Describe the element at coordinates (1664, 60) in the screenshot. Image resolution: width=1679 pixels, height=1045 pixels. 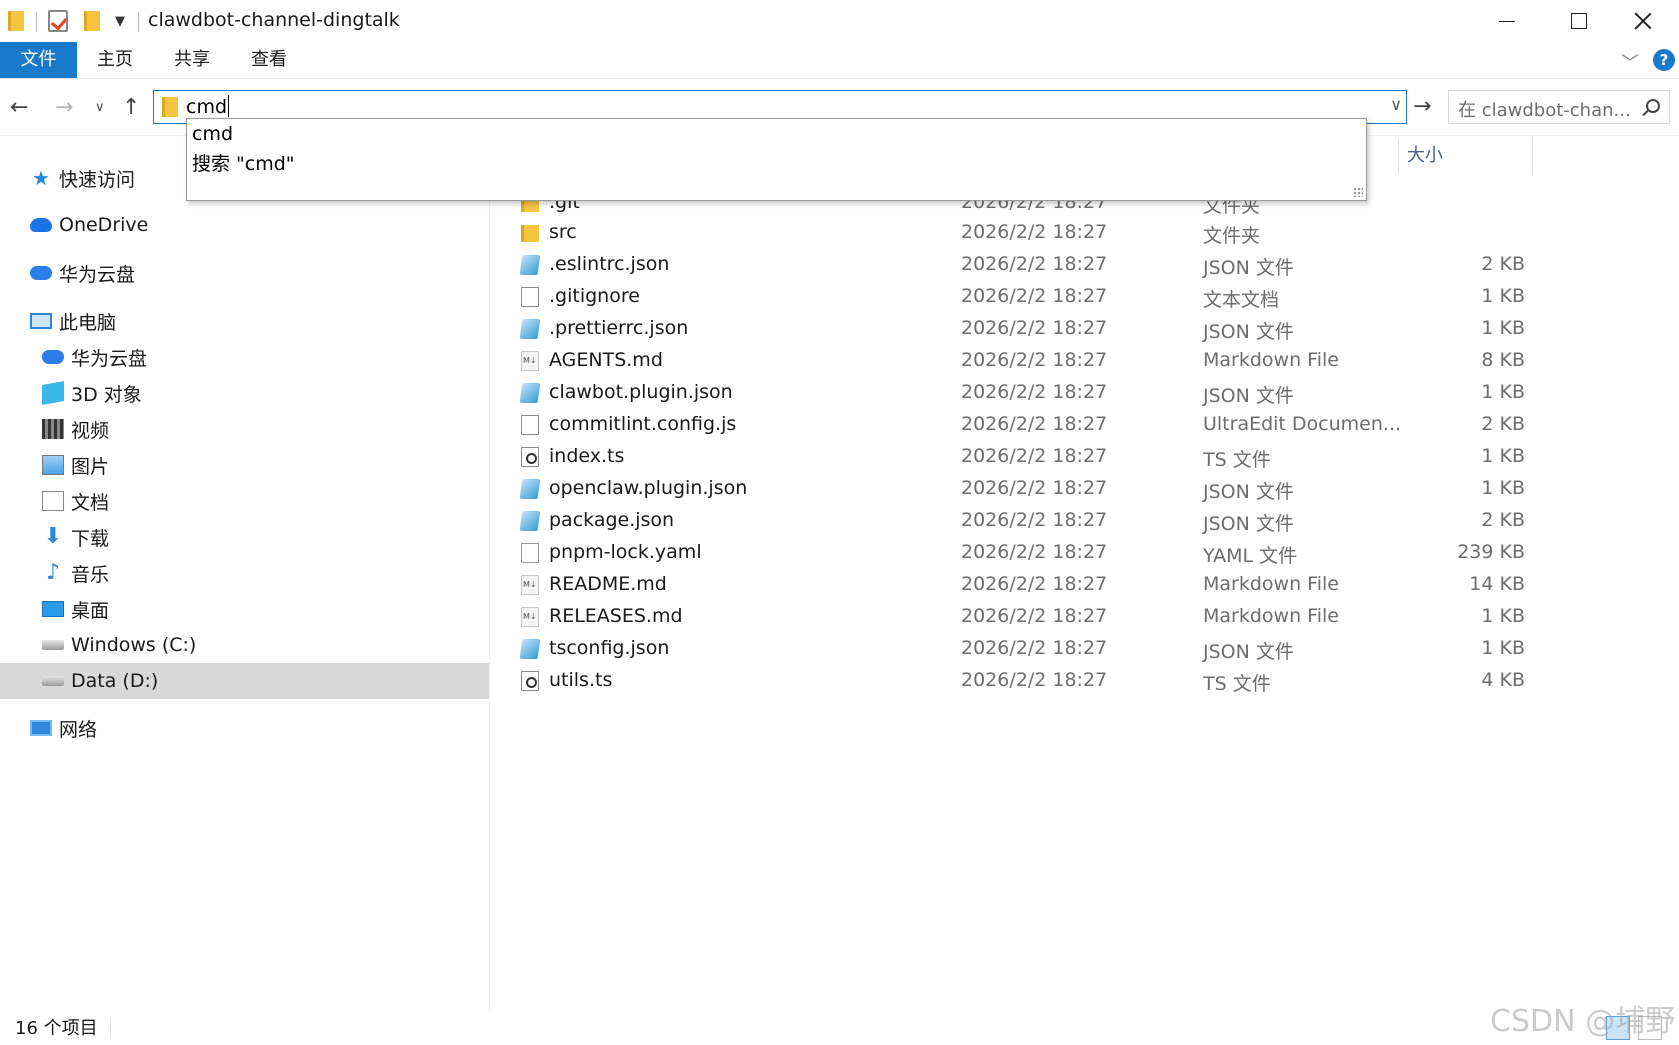
I see `help-icon: ?` at that location.